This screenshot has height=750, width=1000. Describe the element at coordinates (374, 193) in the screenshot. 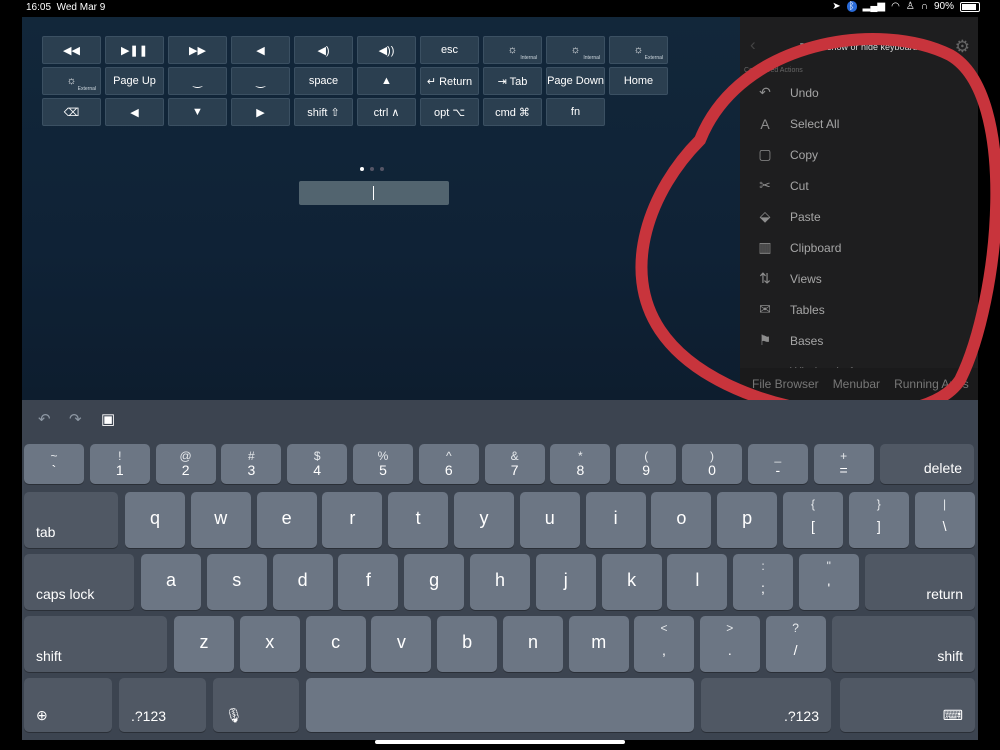

I see `text-input` at that location.